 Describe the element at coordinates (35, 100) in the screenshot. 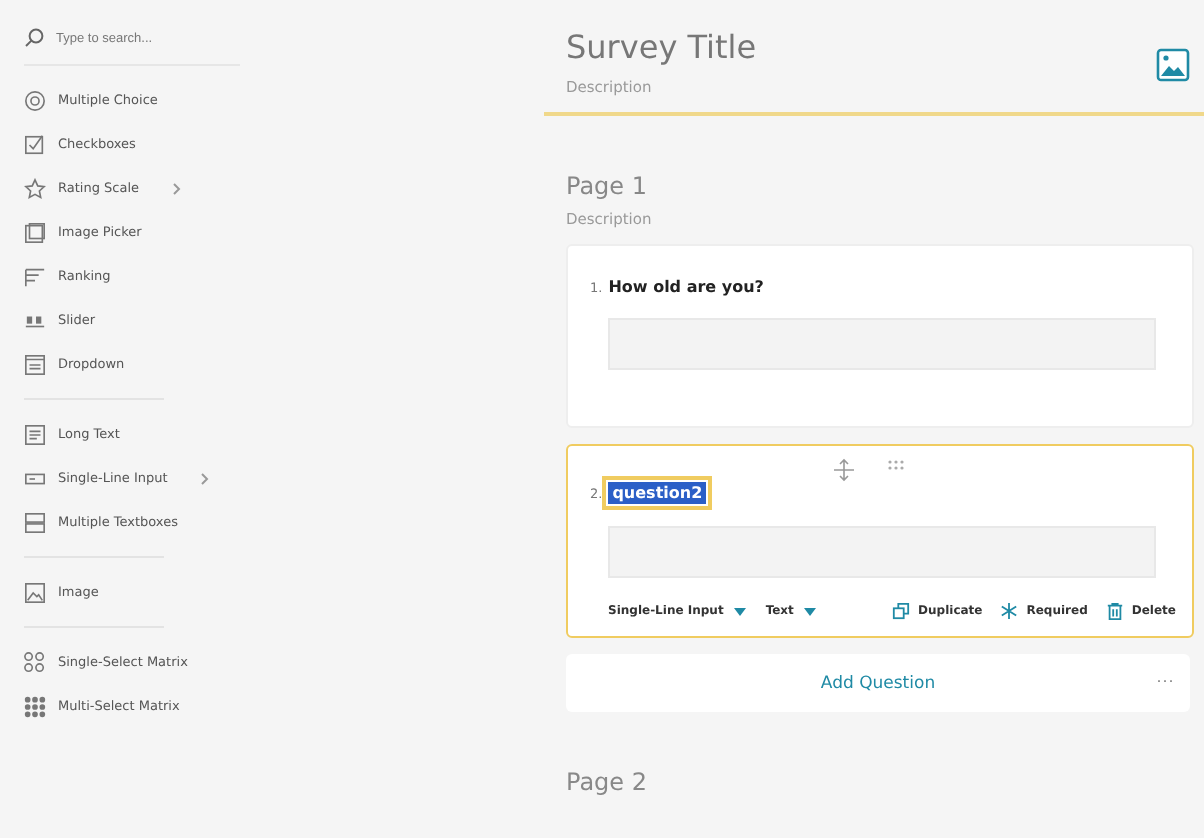

I see `radio-icon` at that location.